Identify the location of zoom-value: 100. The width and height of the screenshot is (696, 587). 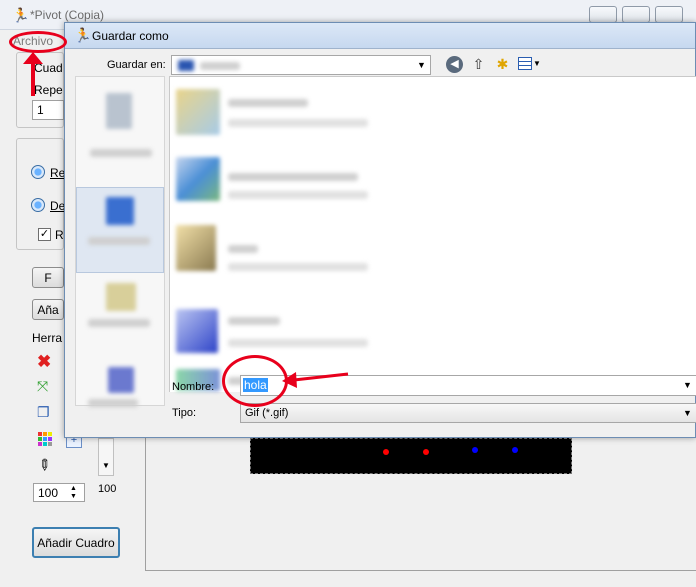
(48, 493).